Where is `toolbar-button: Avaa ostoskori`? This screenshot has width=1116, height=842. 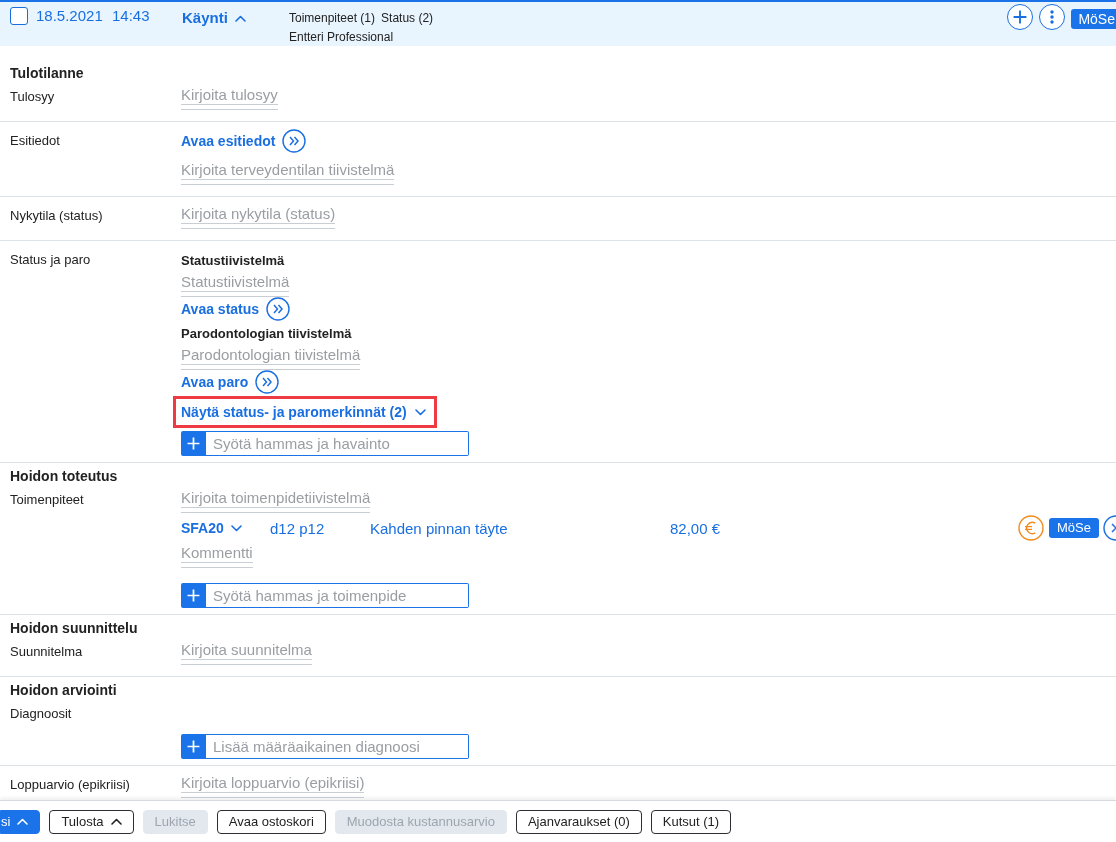
toolbar-button: Avaa ostoskori is located at coordinates (271, 821).